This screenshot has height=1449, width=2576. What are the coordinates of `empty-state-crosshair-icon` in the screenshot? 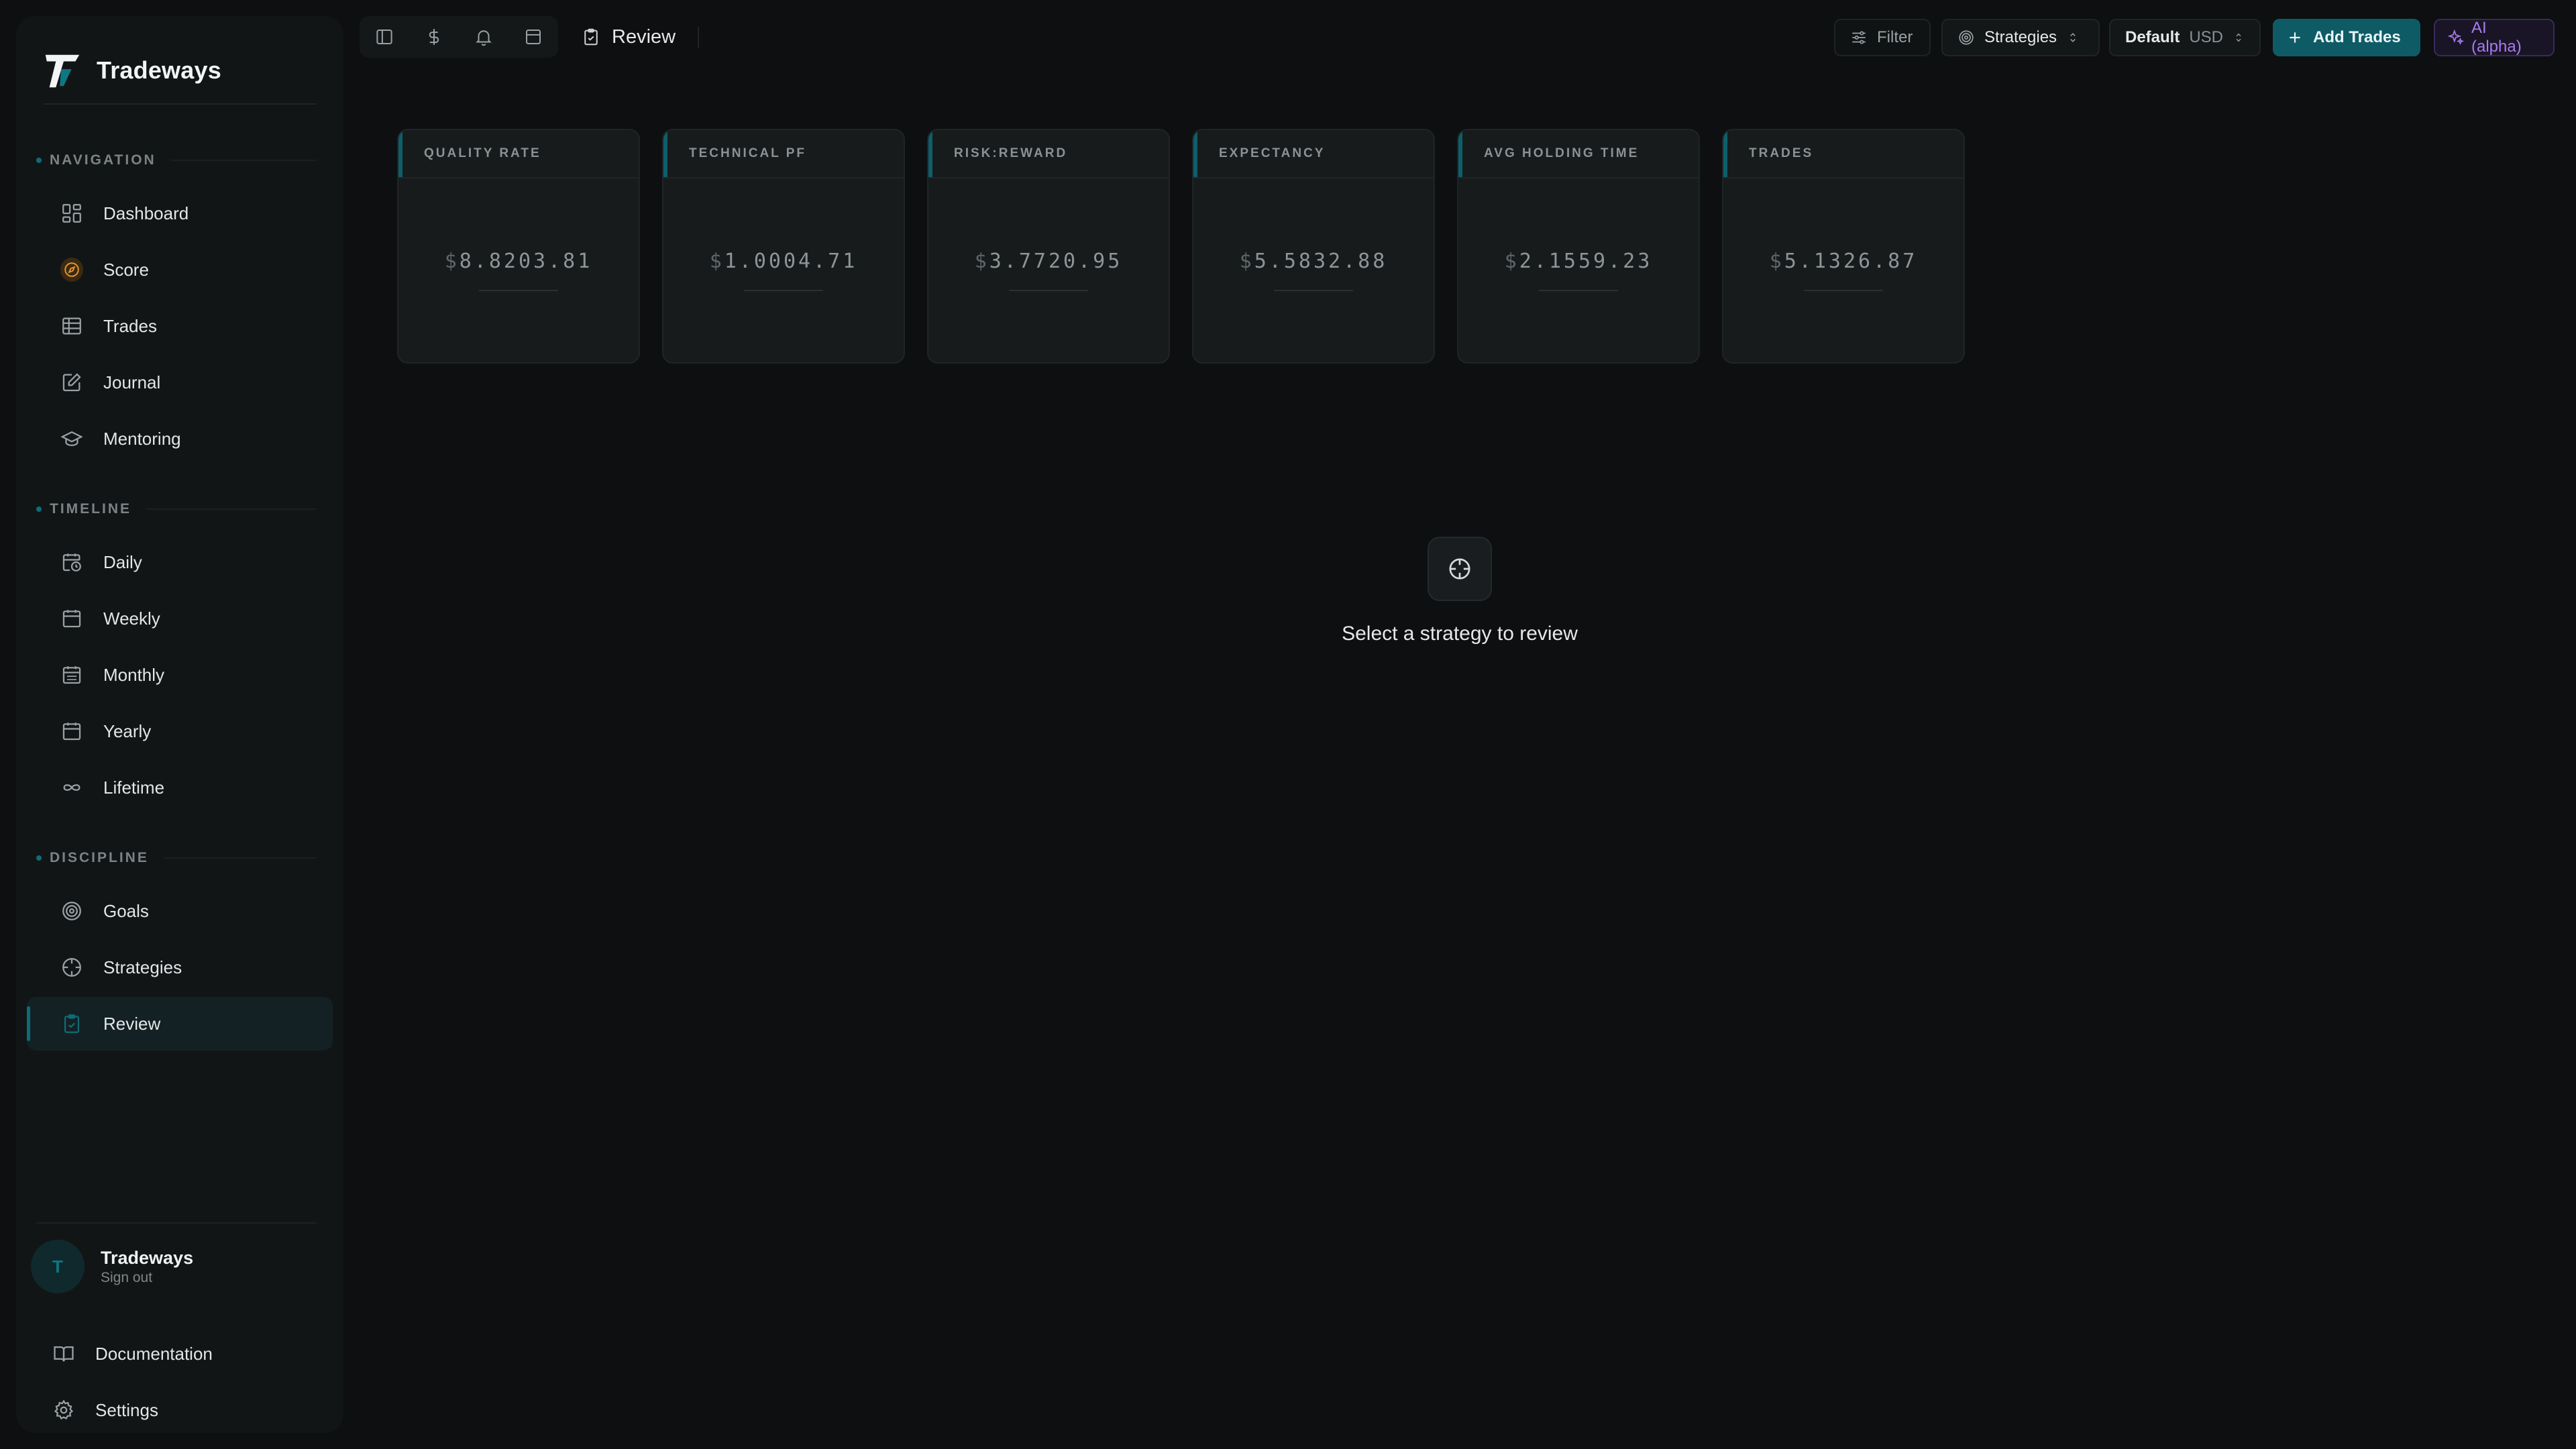 It's located at (1460, 569).